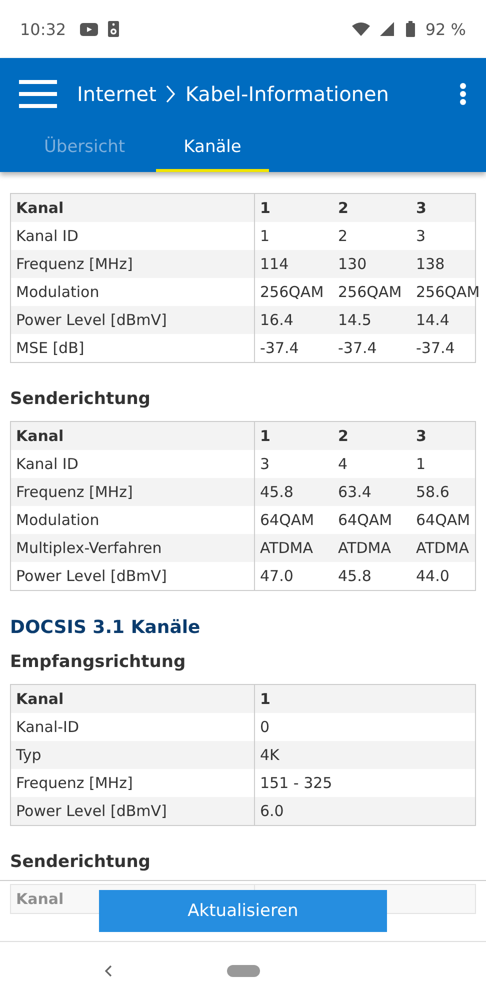 The height and width of the screenshot is (999, 486). What do you see at coordinates (269, 755) in the screenshot?
I see `table-cell-text: 4K` at bounding box center [269, 755].